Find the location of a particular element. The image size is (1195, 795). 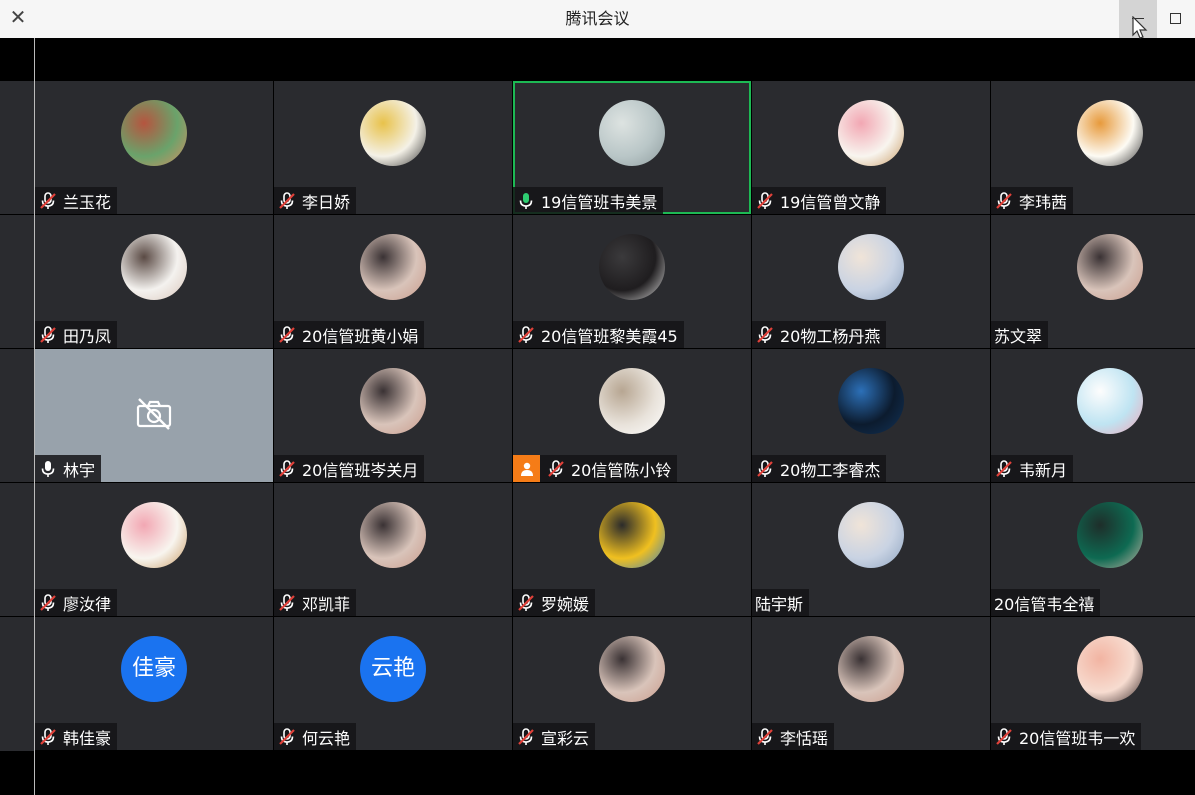

mic-speaking-icon is located at coordinates (526, 200).